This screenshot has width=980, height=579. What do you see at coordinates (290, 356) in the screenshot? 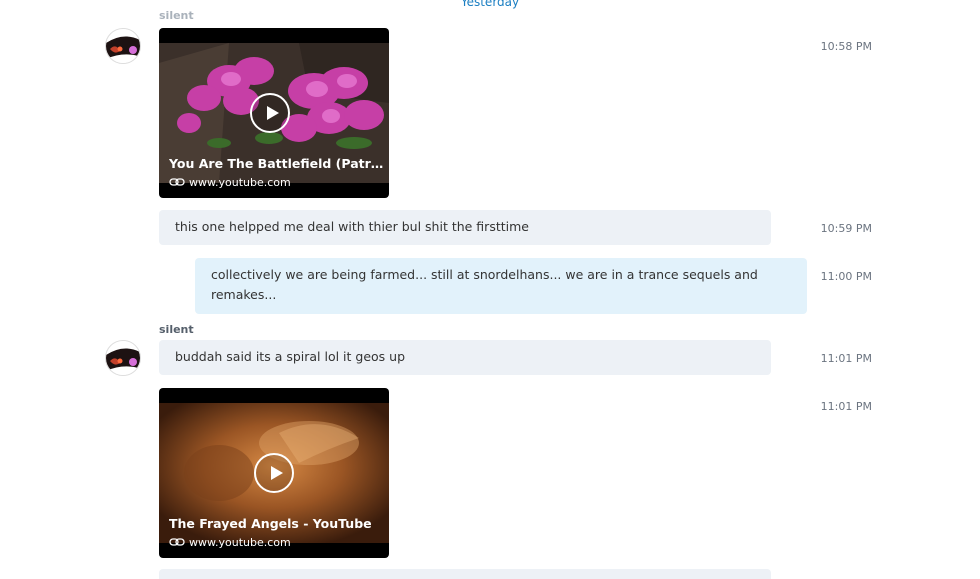
I see `message-text: buddah said its a spiral lol it geos up` at bounding box center [290, 356].